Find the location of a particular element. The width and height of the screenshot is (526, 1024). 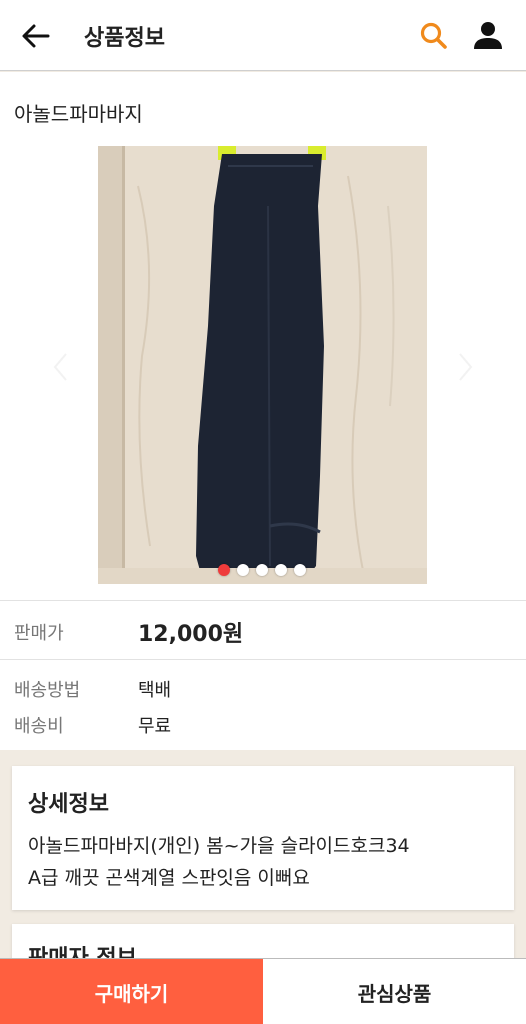

image-pagination is located at coordinates (262, 571).